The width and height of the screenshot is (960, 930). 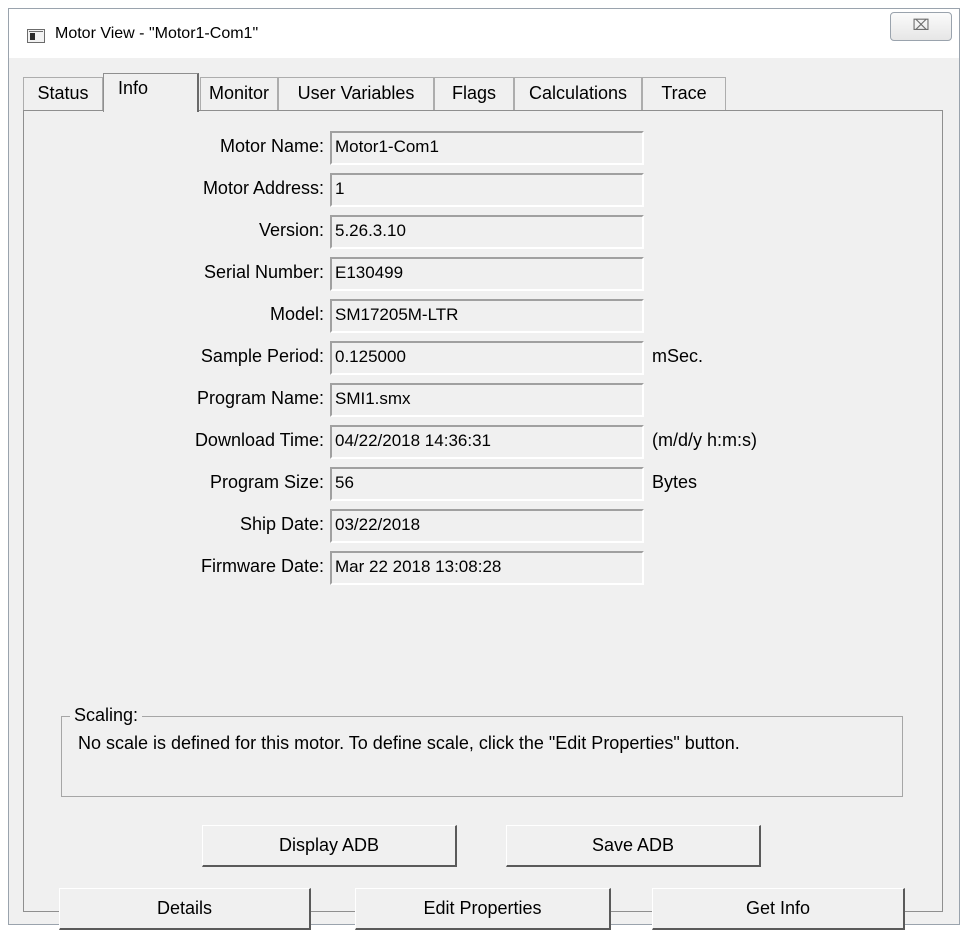 I want to click on close-icon: ⌧, so click(x=921, y=25).